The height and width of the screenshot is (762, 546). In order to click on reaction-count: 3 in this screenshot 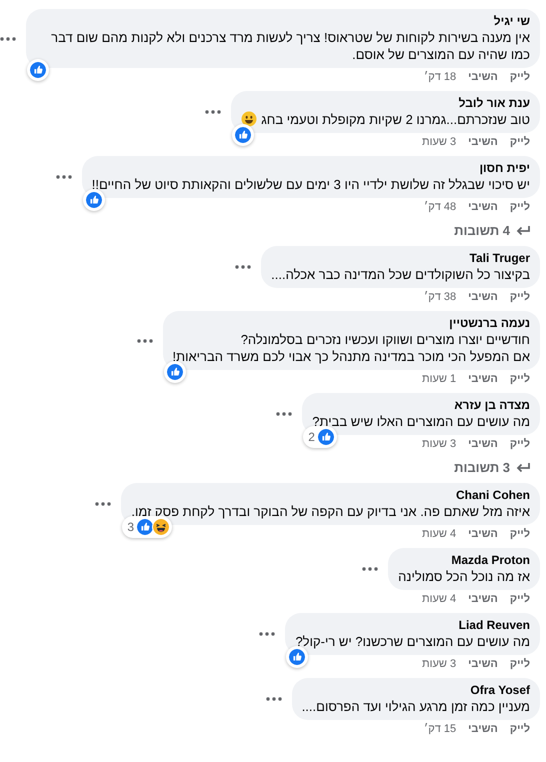, I will do `click(131, 527)`.